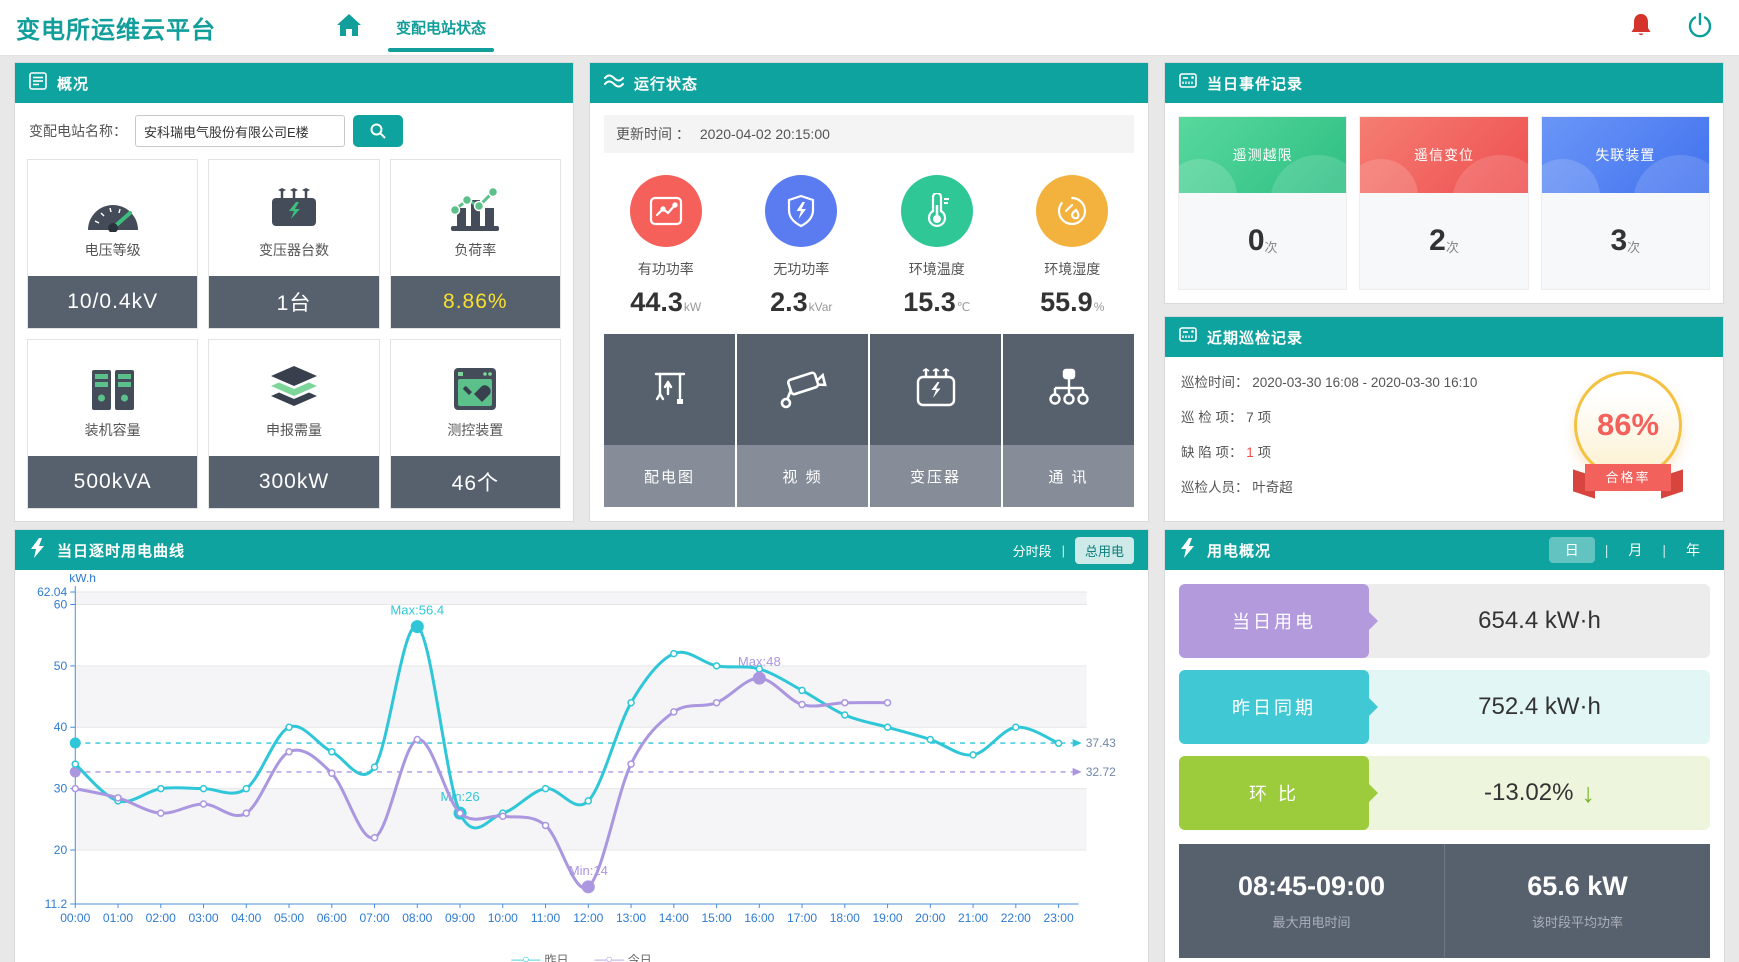 This screenshot has height=962, width=1739. What do you see at coordinates (475, 196) in the screenshot?
I see `load-chart-icon` at bounding box center [475, 196].